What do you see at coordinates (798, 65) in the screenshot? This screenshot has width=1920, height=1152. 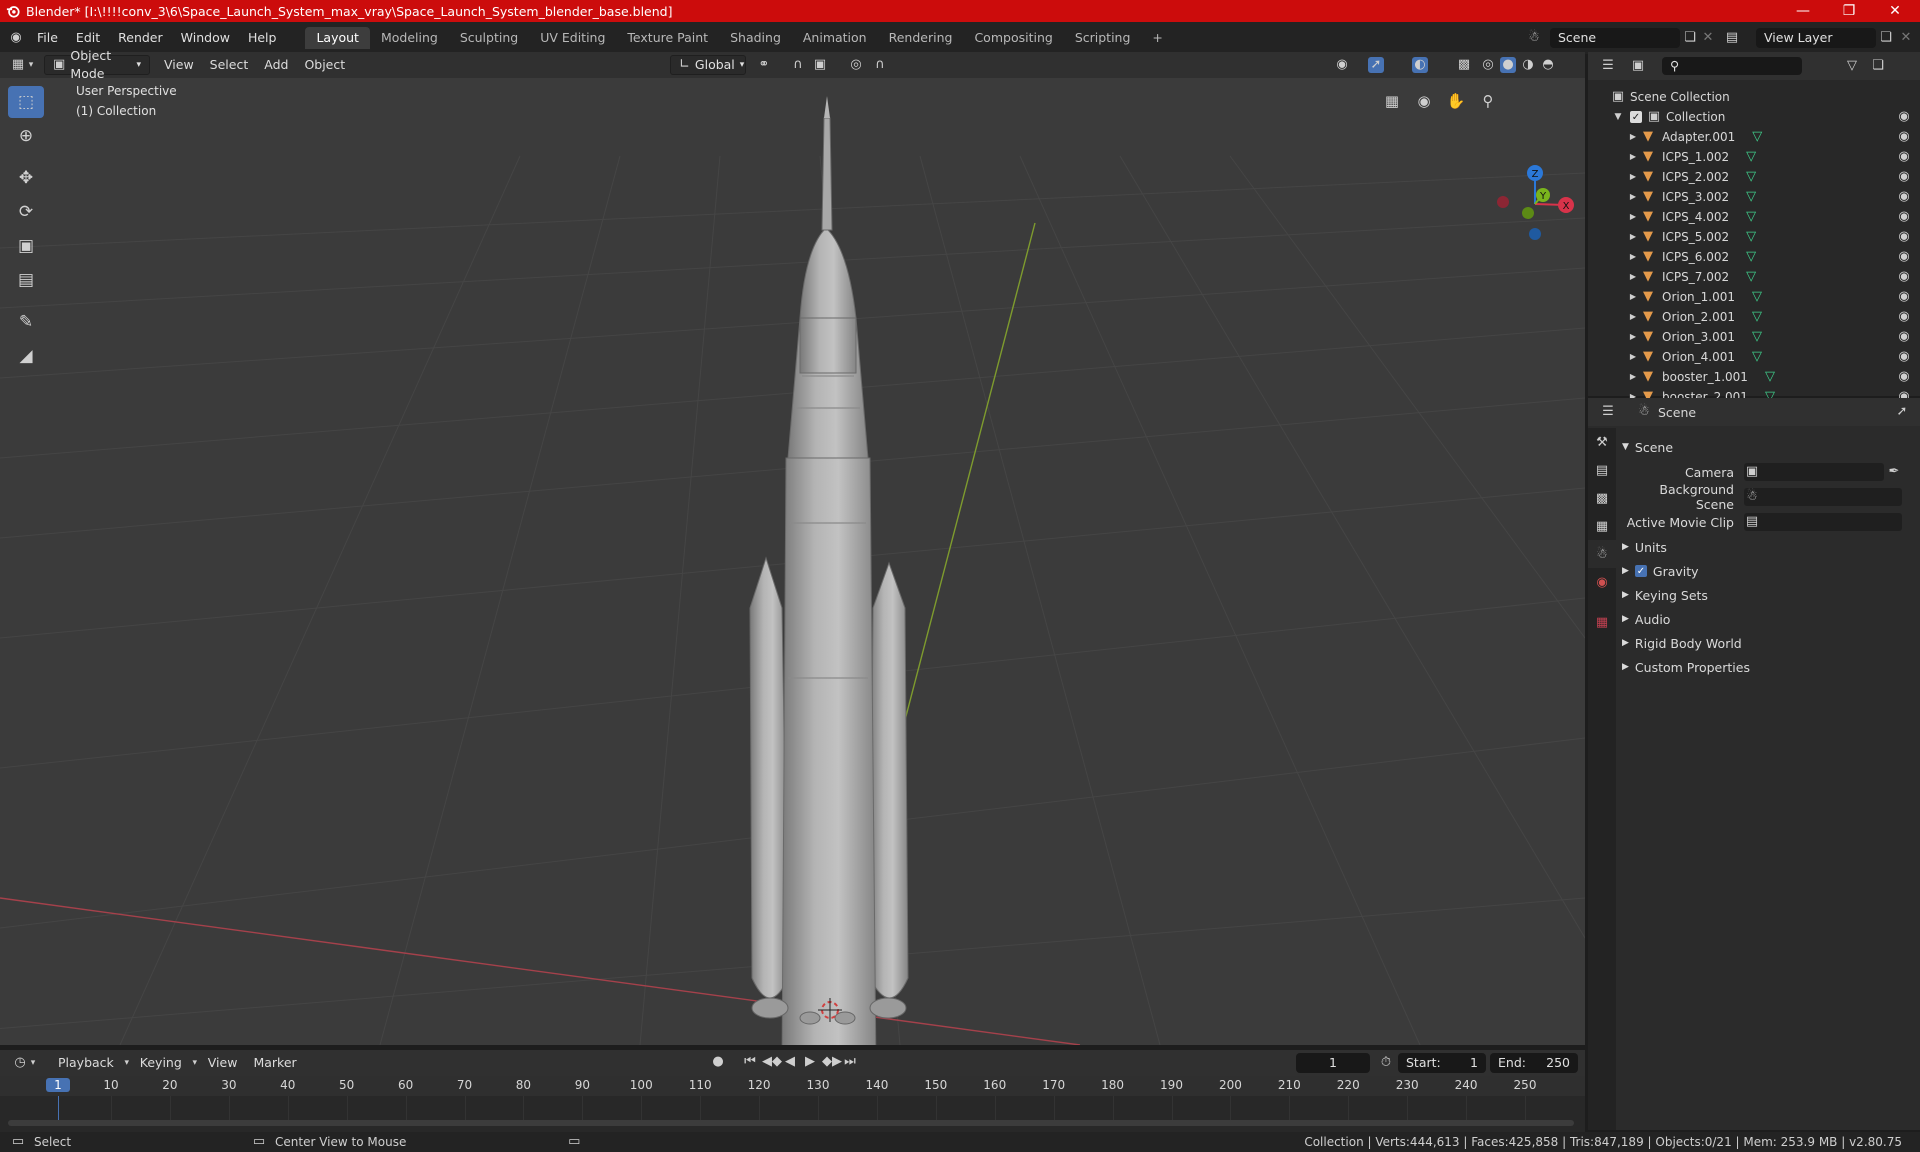 I see `snap-magnet-icon: ∩` at bounding box center [798, 65].